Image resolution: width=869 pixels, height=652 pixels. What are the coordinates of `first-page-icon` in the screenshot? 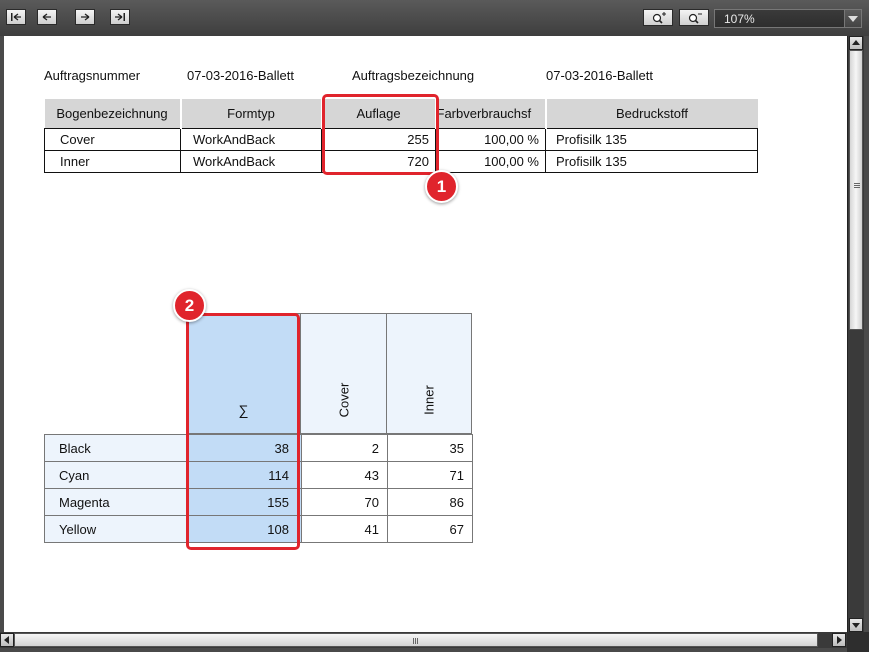 It's located at (16, 17).